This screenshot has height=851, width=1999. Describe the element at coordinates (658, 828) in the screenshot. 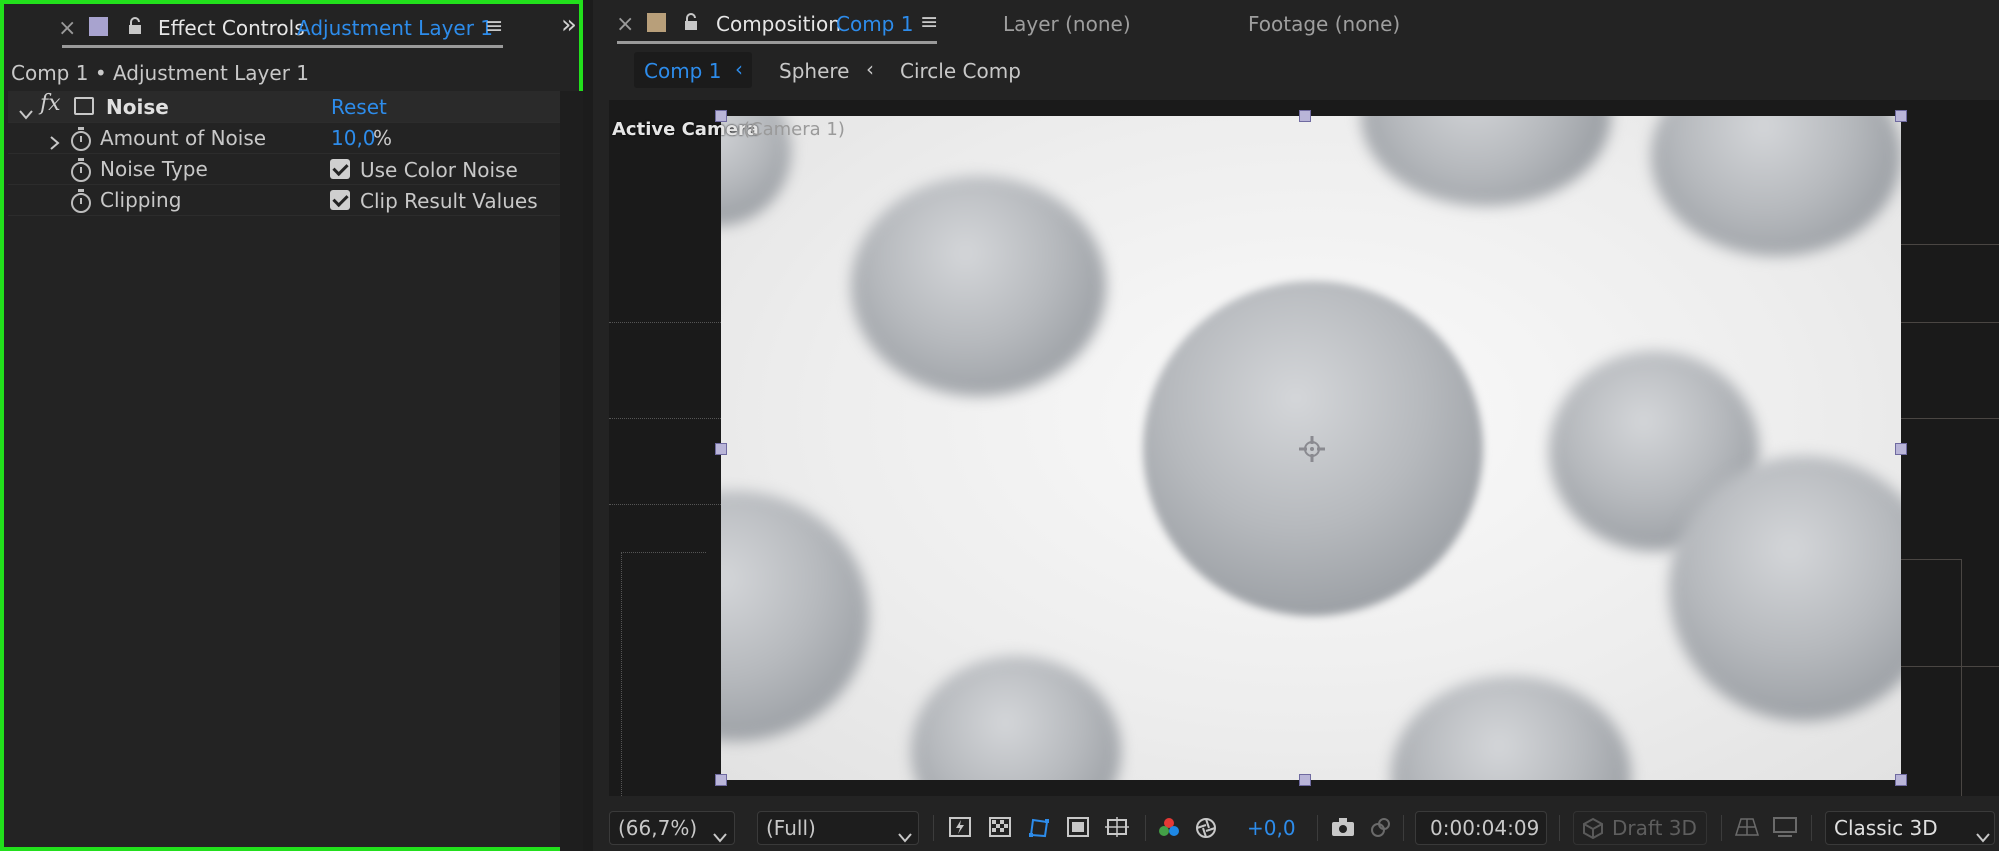

I see `magnification-value: (66,7%)` at that location.